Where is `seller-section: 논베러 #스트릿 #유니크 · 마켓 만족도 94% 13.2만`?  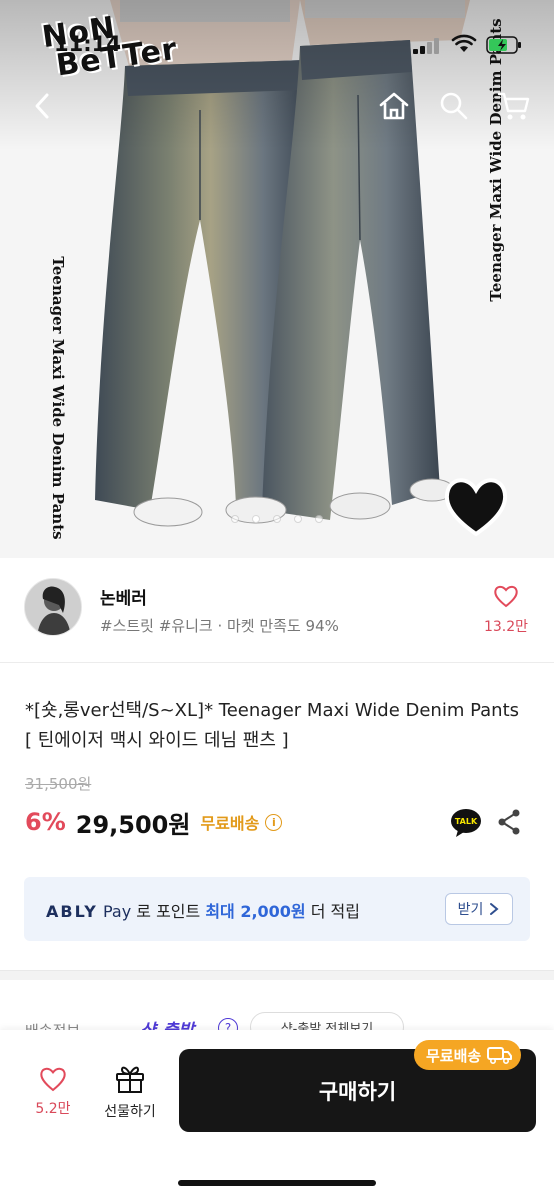 seller-section: 논베러 #스트릿 #유니크 · 마켓 만족도 94% 13.2만 is located at coordinates (277, 609).